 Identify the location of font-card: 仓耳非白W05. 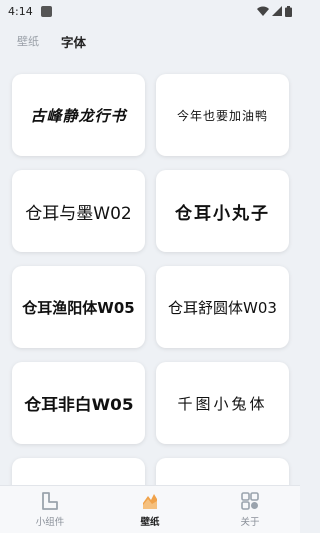
(78, 403).